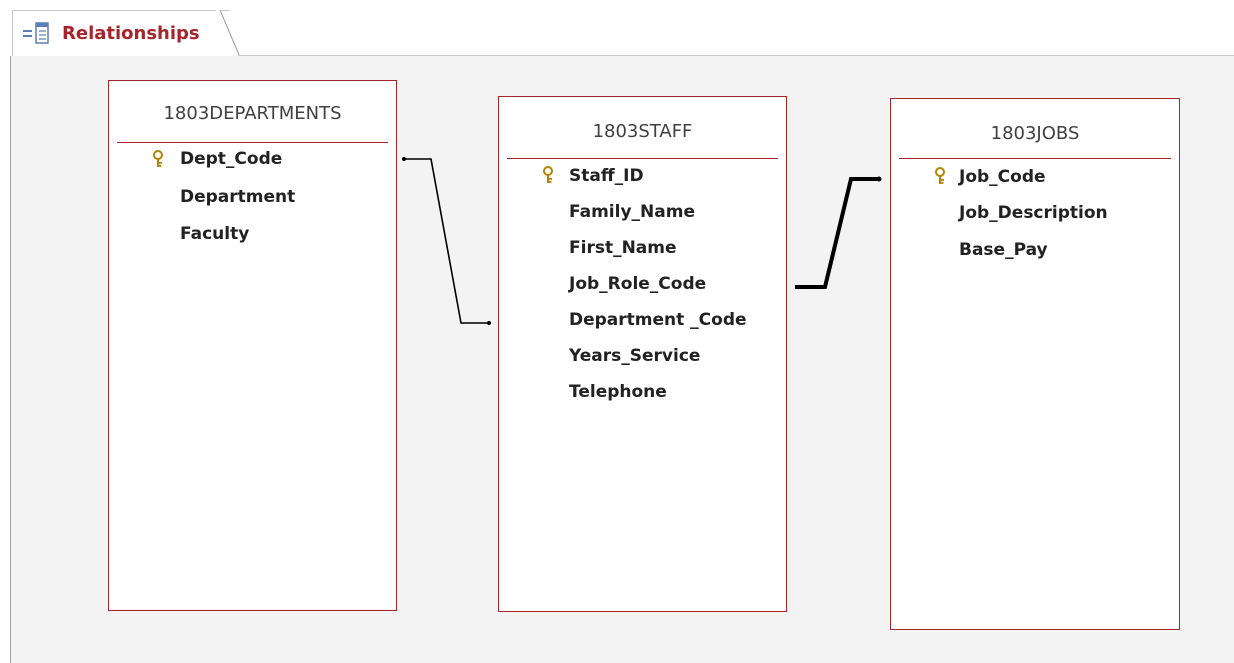  I want to click on relationships-tab: Relationships, so click(121, 33).